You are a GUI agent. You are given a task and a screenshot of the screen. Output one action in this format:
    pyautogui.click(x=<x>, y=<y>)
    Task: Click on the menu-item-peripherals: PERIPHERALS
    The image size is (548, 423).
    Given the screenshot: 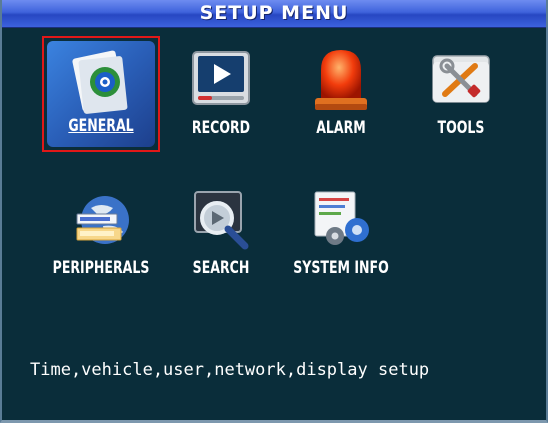 What is the action you would take?
    pyautogui.click(x=101, y=234)
    